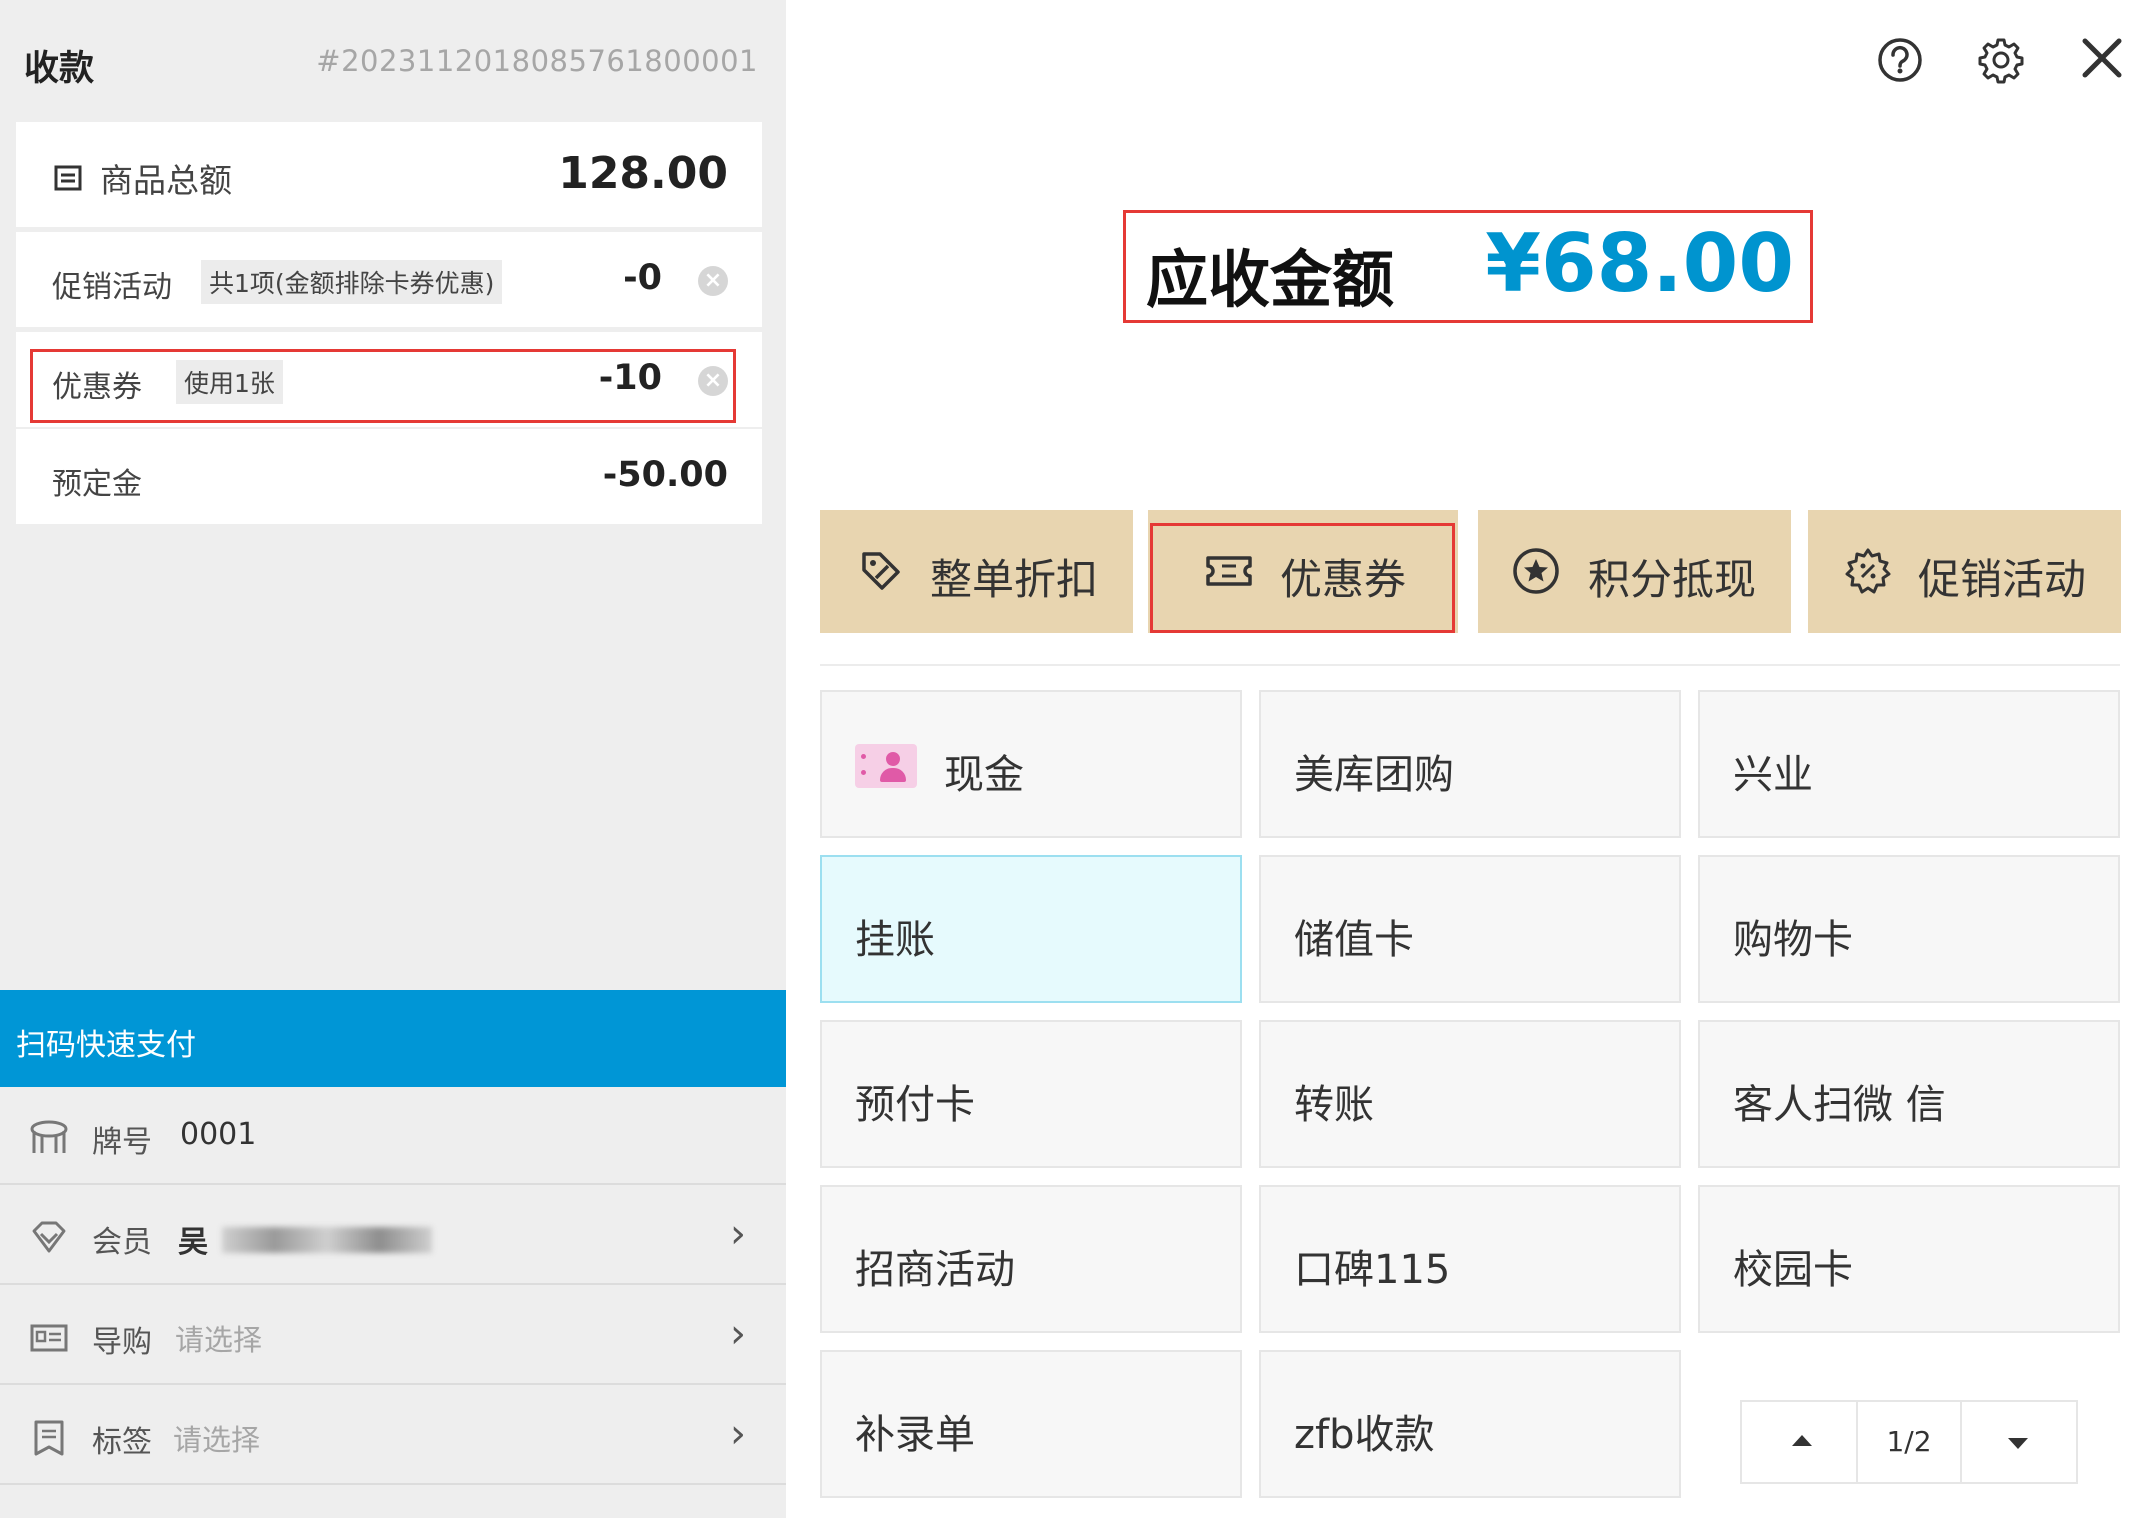 This screenshot has width=2131, height=1518. What do you see at coordinates (1839, 1105) in the screenshot?
I see `payment-label: 客人扫微 信` at bounding box center [1839, 1105].